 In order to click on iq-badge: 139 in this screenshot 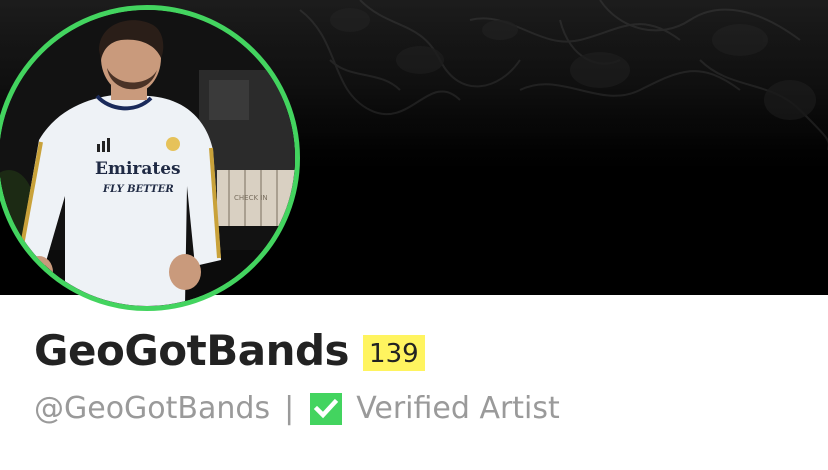, I will do `click(394, 352)`.